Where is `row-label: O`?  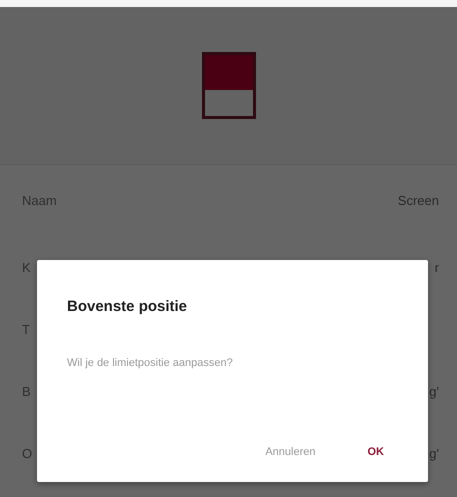 row-label: O is located at coordinates (27, 454).